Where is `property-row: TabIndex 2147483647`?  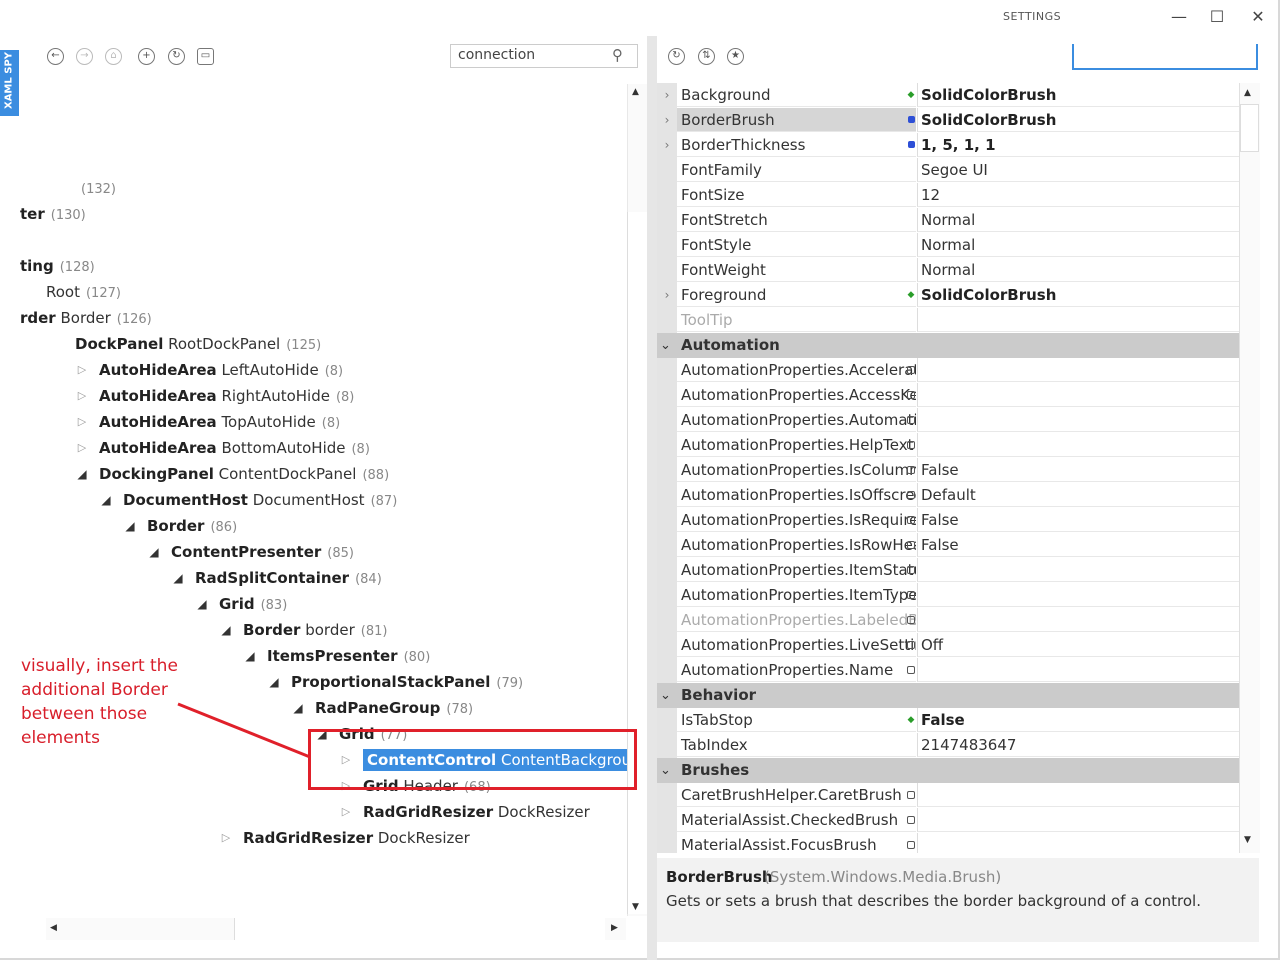 property-row: TabIndex 2147483647 is located at coordinates (948, 745).